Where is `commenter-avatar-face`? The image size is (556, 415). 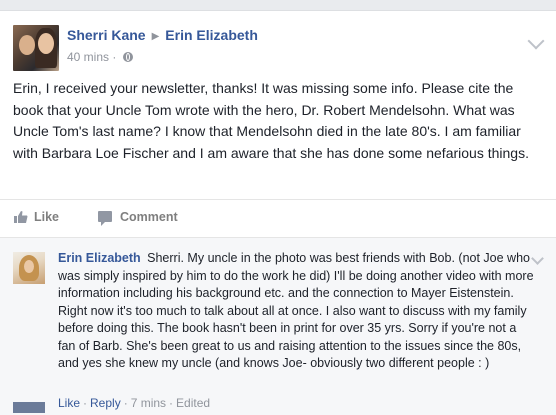
commenter-avatar-face is located at coordinates (29, 266).